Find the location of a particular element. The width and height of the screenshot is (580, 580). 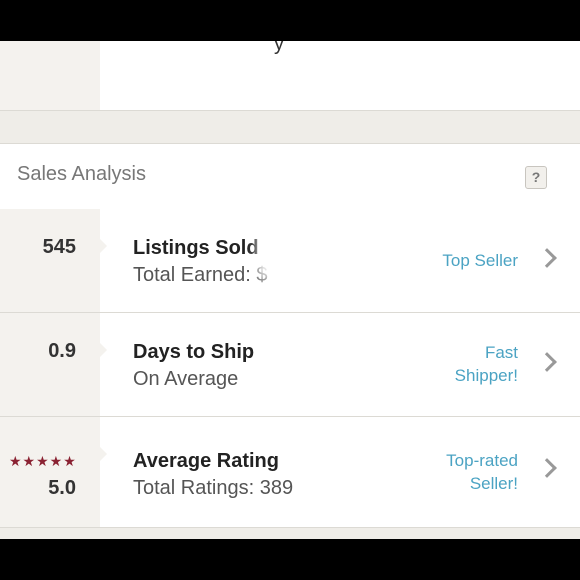

badge-line: Top Seller is located at coordinates (480, 260).